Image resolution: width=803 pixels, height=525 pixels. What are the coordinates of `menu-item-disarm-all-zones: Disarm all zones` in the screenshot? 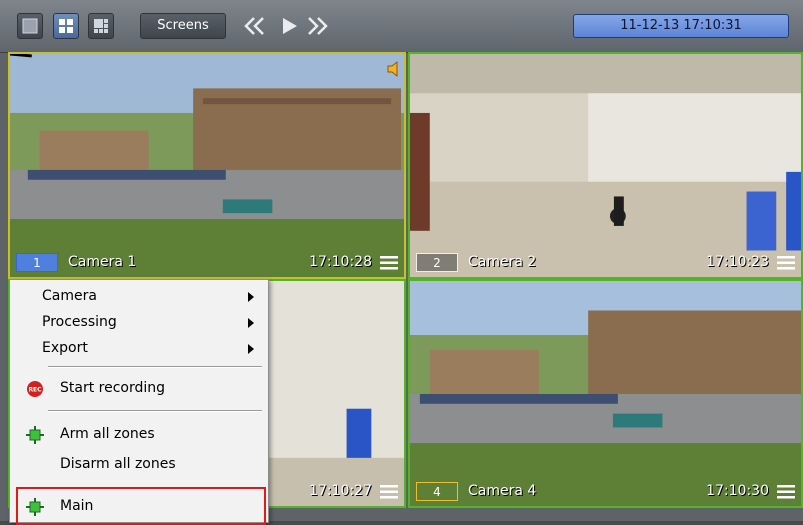 It's located at (139, 465).